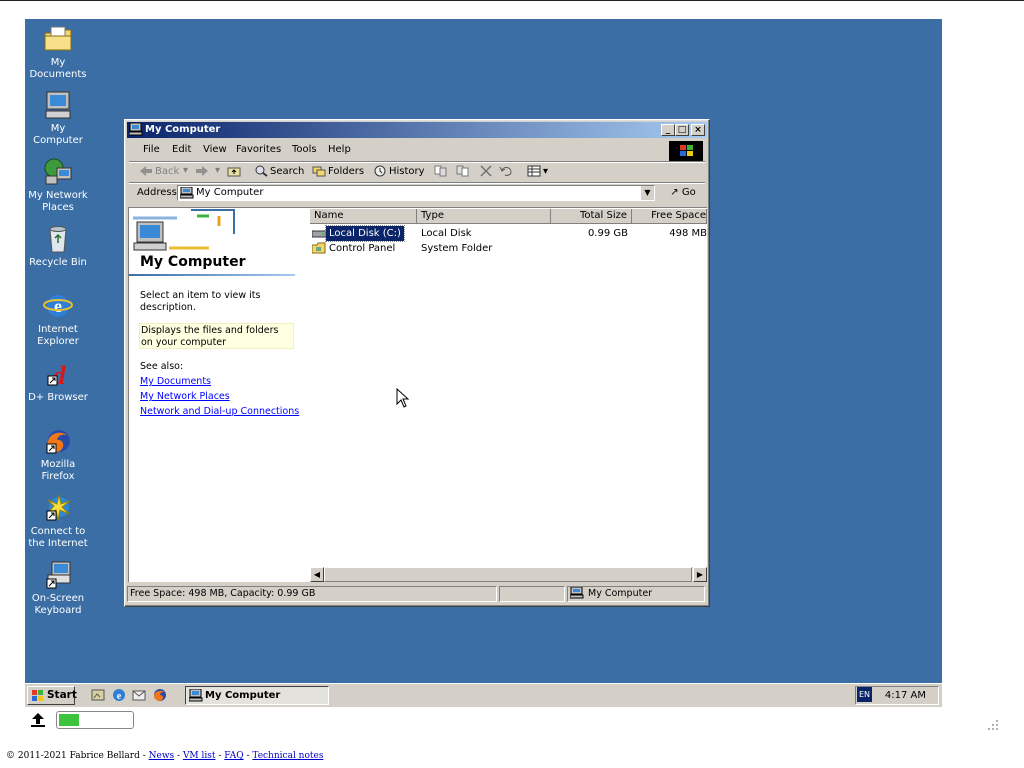  What do you see at coordinates (58, 172) in the screenshot?
I see `network-icon` at bounding box center [58, 172].